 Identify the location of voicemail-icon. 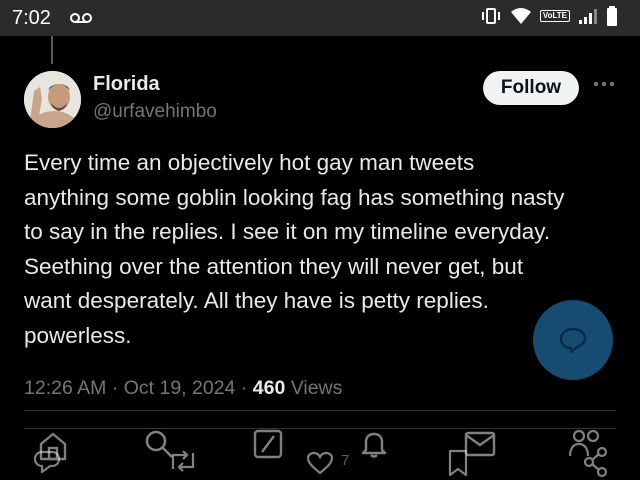
(81, 18).